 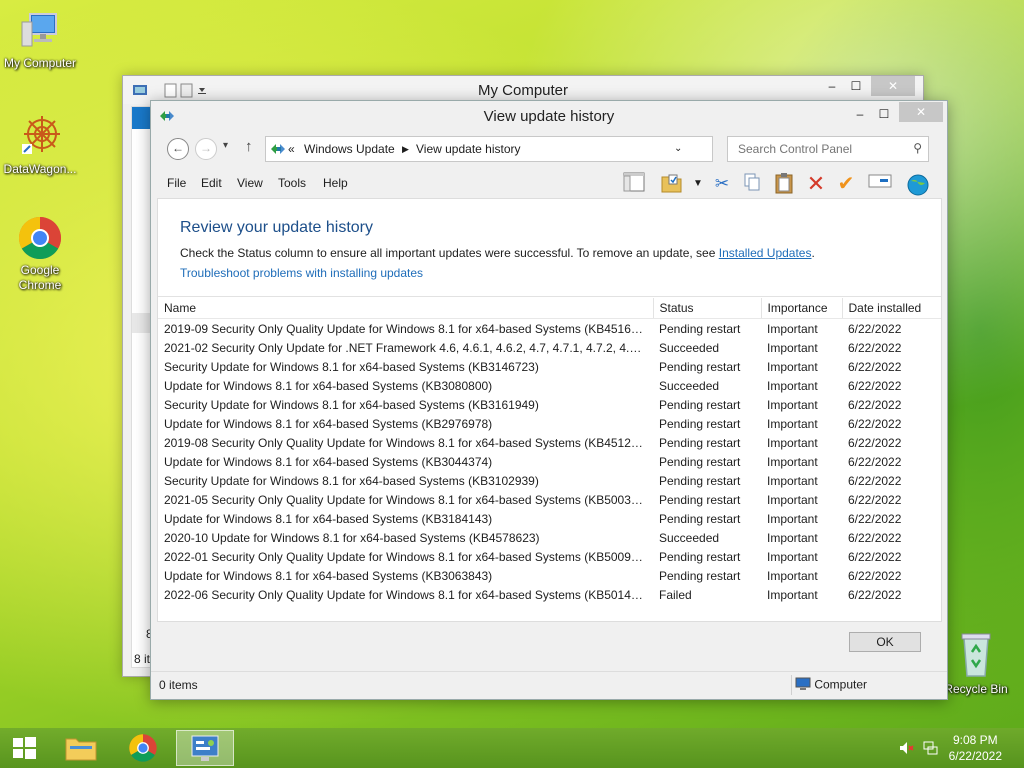 What do you see at coordinates (765, 253) in the screenshot?
I see `installed-updates-link: Installed Updates` at bounding box center [765, 253].